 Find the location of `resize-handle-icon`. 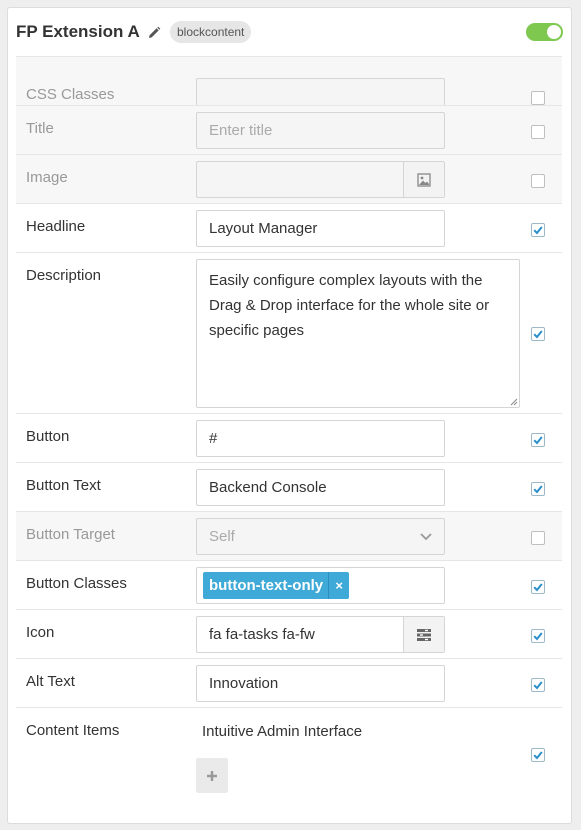

resize-handle-icon is located at coordinates (514, 402).